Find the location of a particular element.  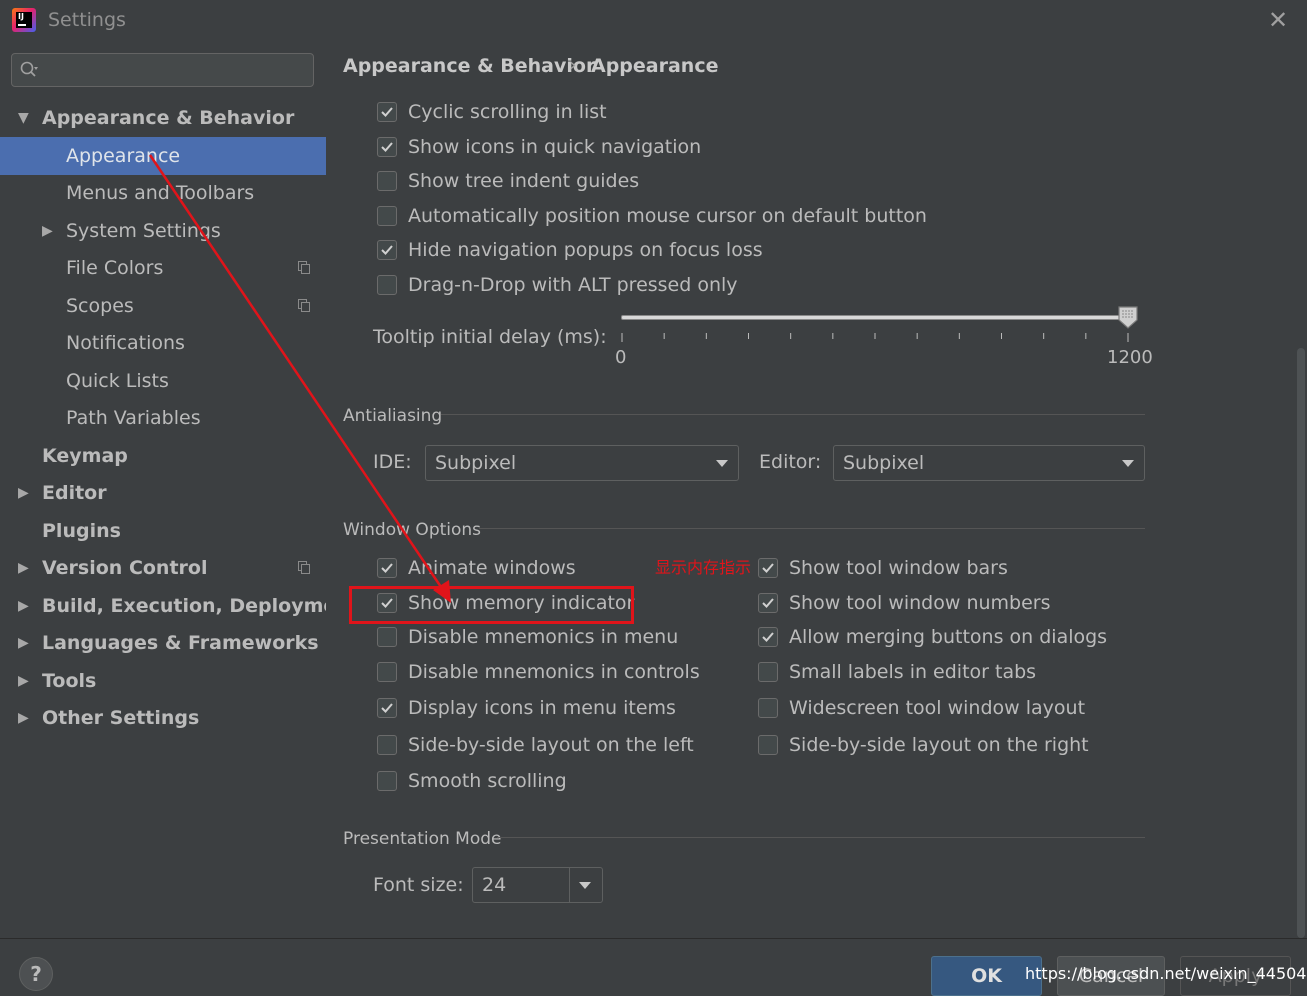

ide-antialiasing-select: Subpixel is located at coordinates (582, 463).